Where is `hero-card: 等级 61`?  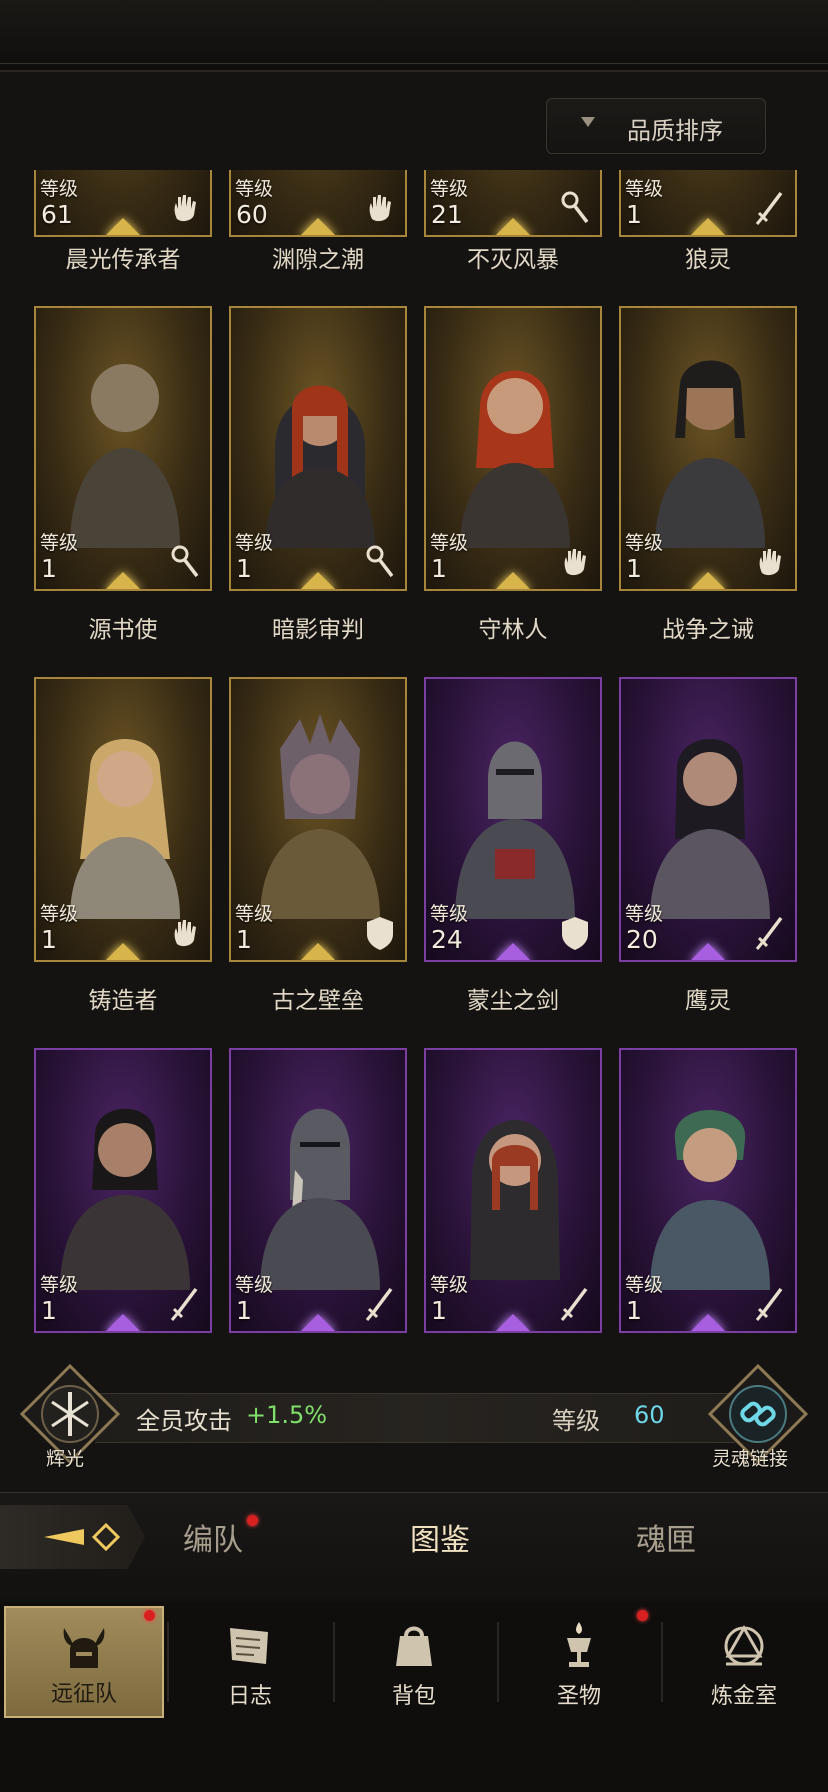
hero-card: 等级 61 is located at coordinates (123, 203).